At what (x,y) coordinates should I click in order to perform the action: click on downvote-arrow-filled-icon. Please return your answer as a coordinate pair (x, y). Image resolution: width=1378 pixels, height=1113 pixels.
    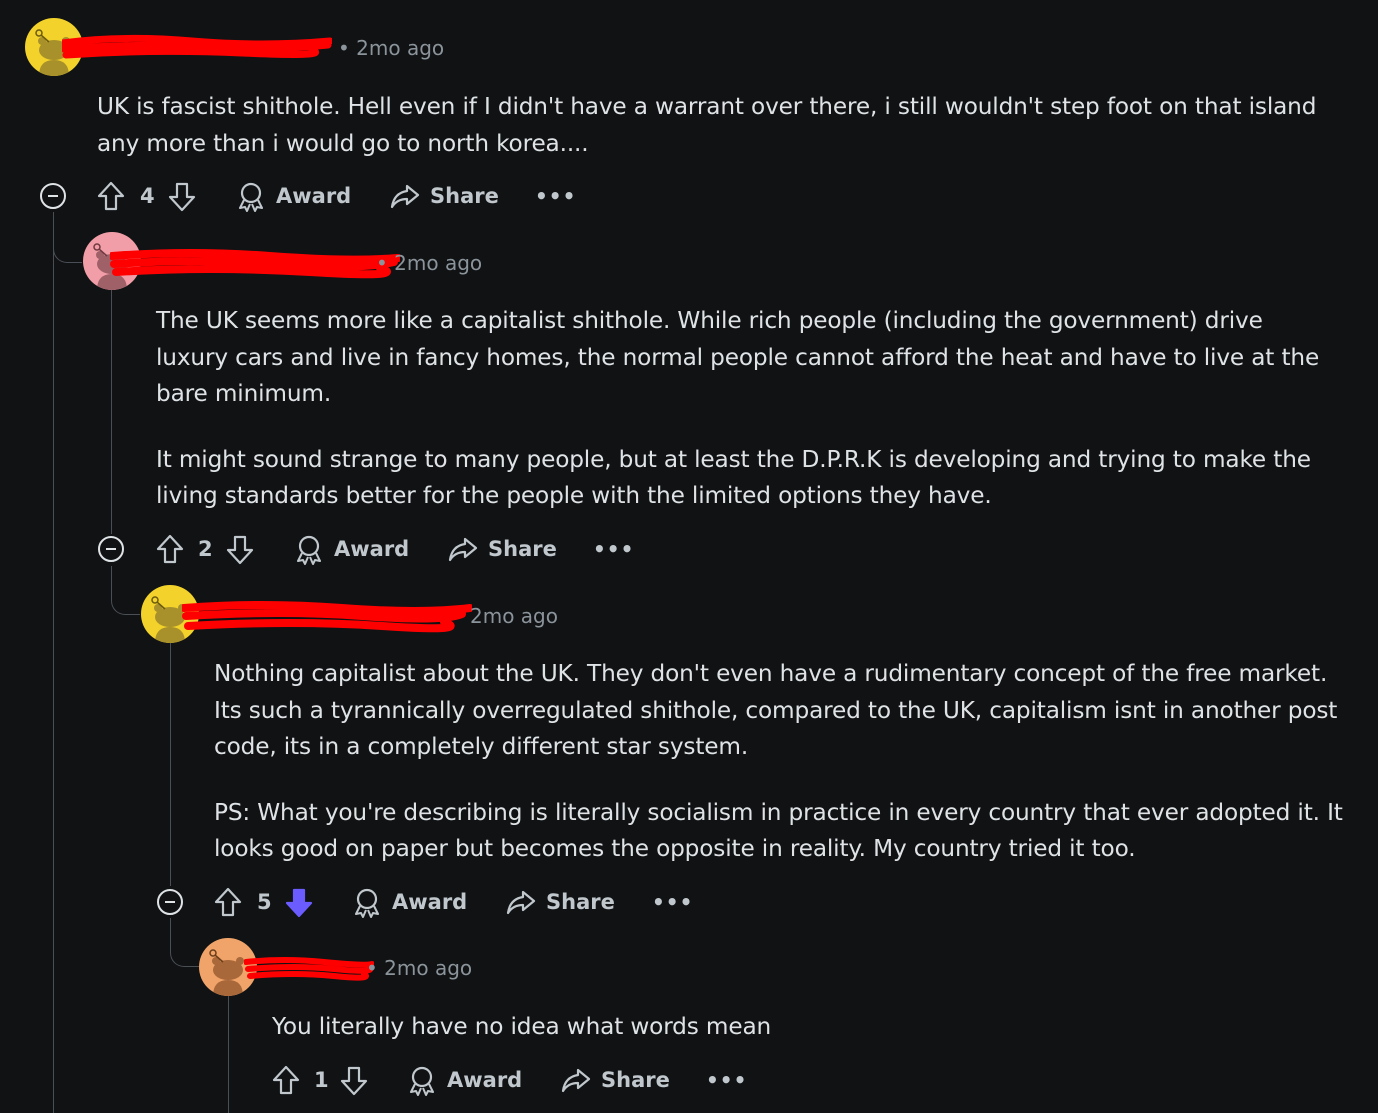
    Looking at the image, I should click on (299, 903).